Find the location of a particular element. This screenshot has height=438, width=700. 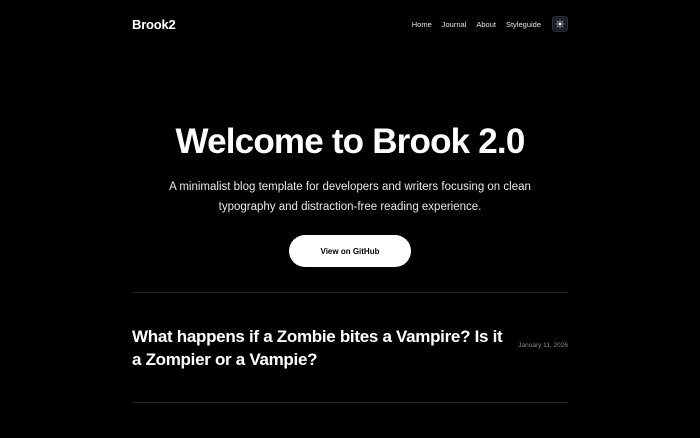

sun-icon is located at coordinates (560, 24).